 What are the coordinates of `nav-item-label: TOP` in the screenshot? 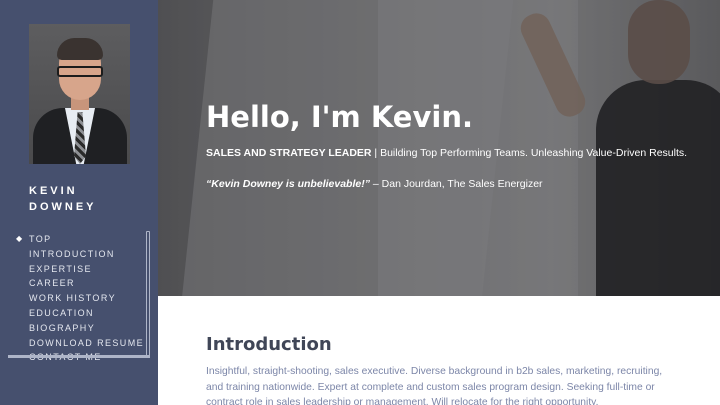 It's located at (40, 239).